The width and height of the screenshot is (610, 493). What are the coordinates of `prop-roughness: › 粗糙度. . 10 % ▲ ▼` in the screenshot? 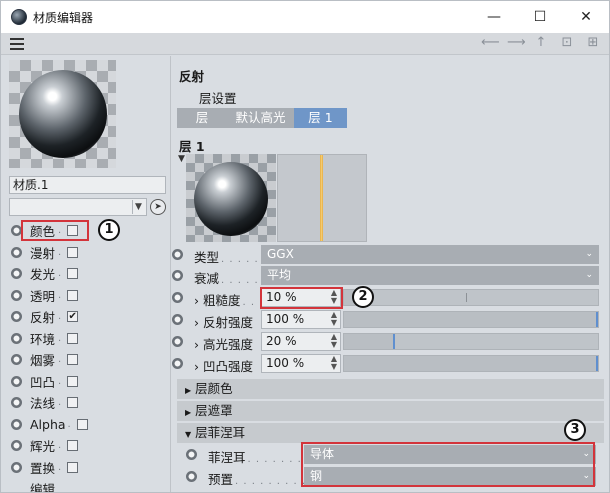 It's located at (390, 297).